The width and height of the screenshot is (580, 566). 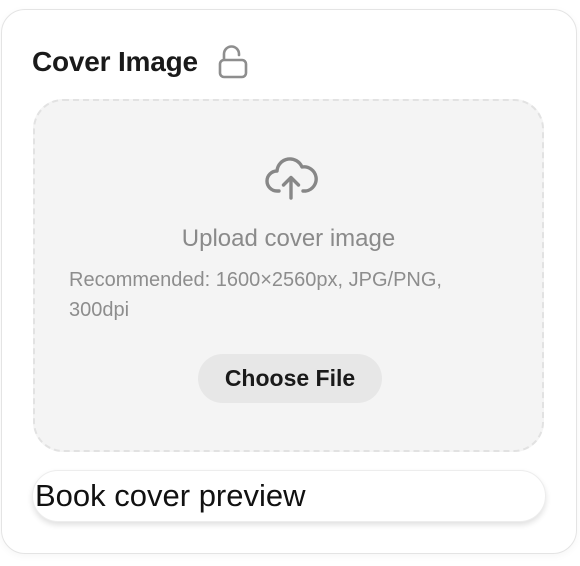 I want to click on book-cover-preview: Book cover preview, so click(x=289, y=496).